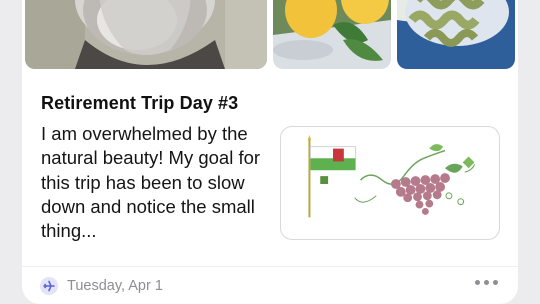 This screenshot has width=540, height=304. I want to click on entry-date: Tuesday, Apr 1, so click(115, 286).